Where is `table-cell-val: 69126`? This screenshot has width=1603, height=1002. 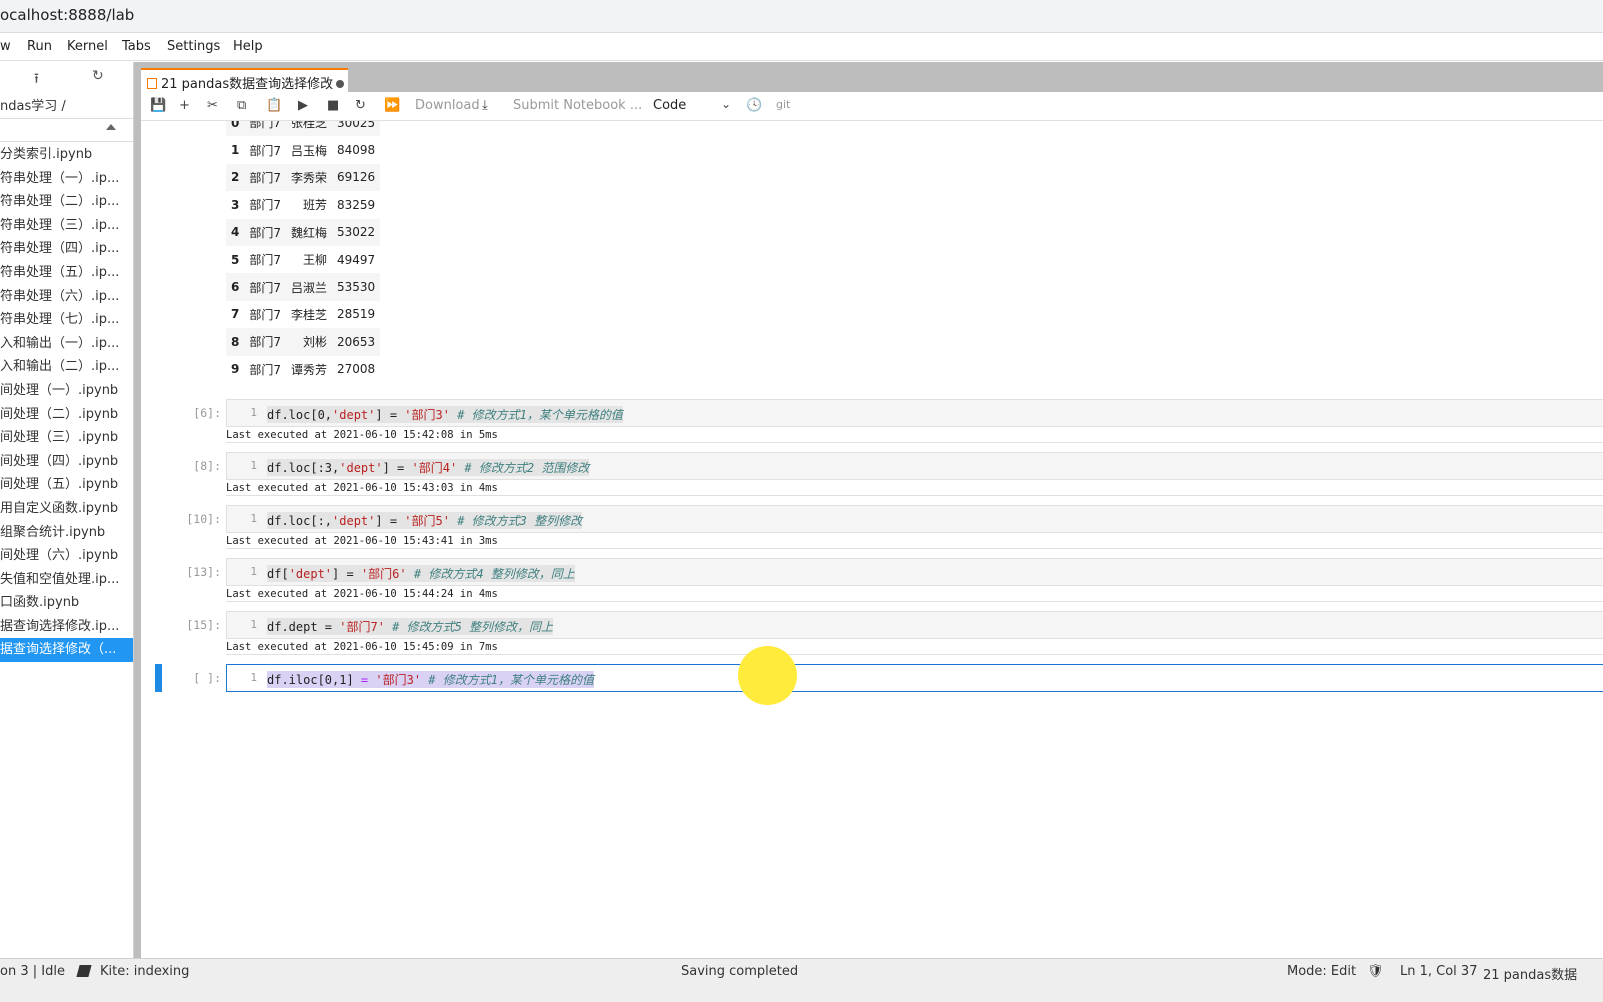
table-cell-val: 69126 is located at coordinates (356, 177).